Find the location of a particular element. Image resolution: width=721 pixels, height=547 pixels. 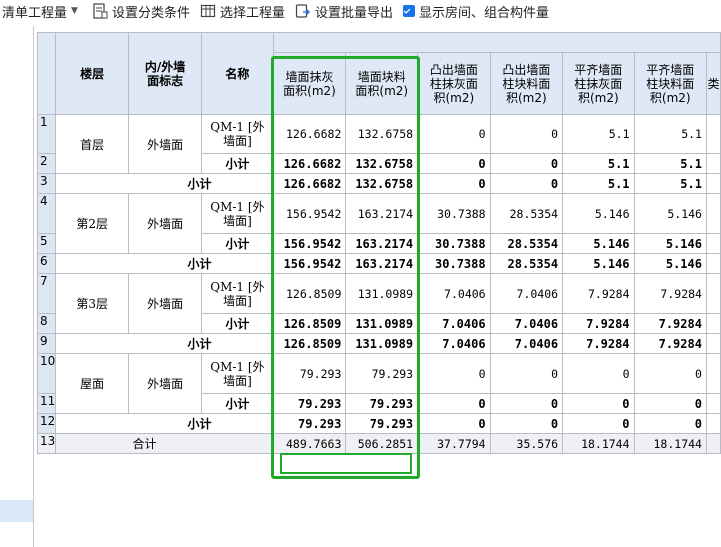

set-classify-label: 设置分类条件 is located at coordinates (150, 13).